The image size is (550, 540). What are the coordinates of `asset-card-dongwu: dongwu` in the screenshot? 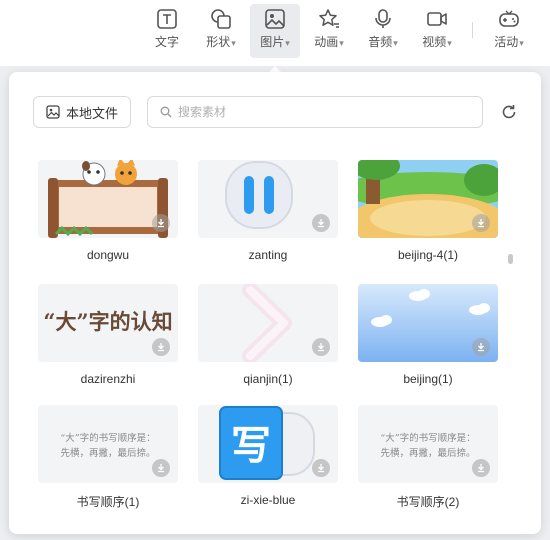 It's located at (108, 215).